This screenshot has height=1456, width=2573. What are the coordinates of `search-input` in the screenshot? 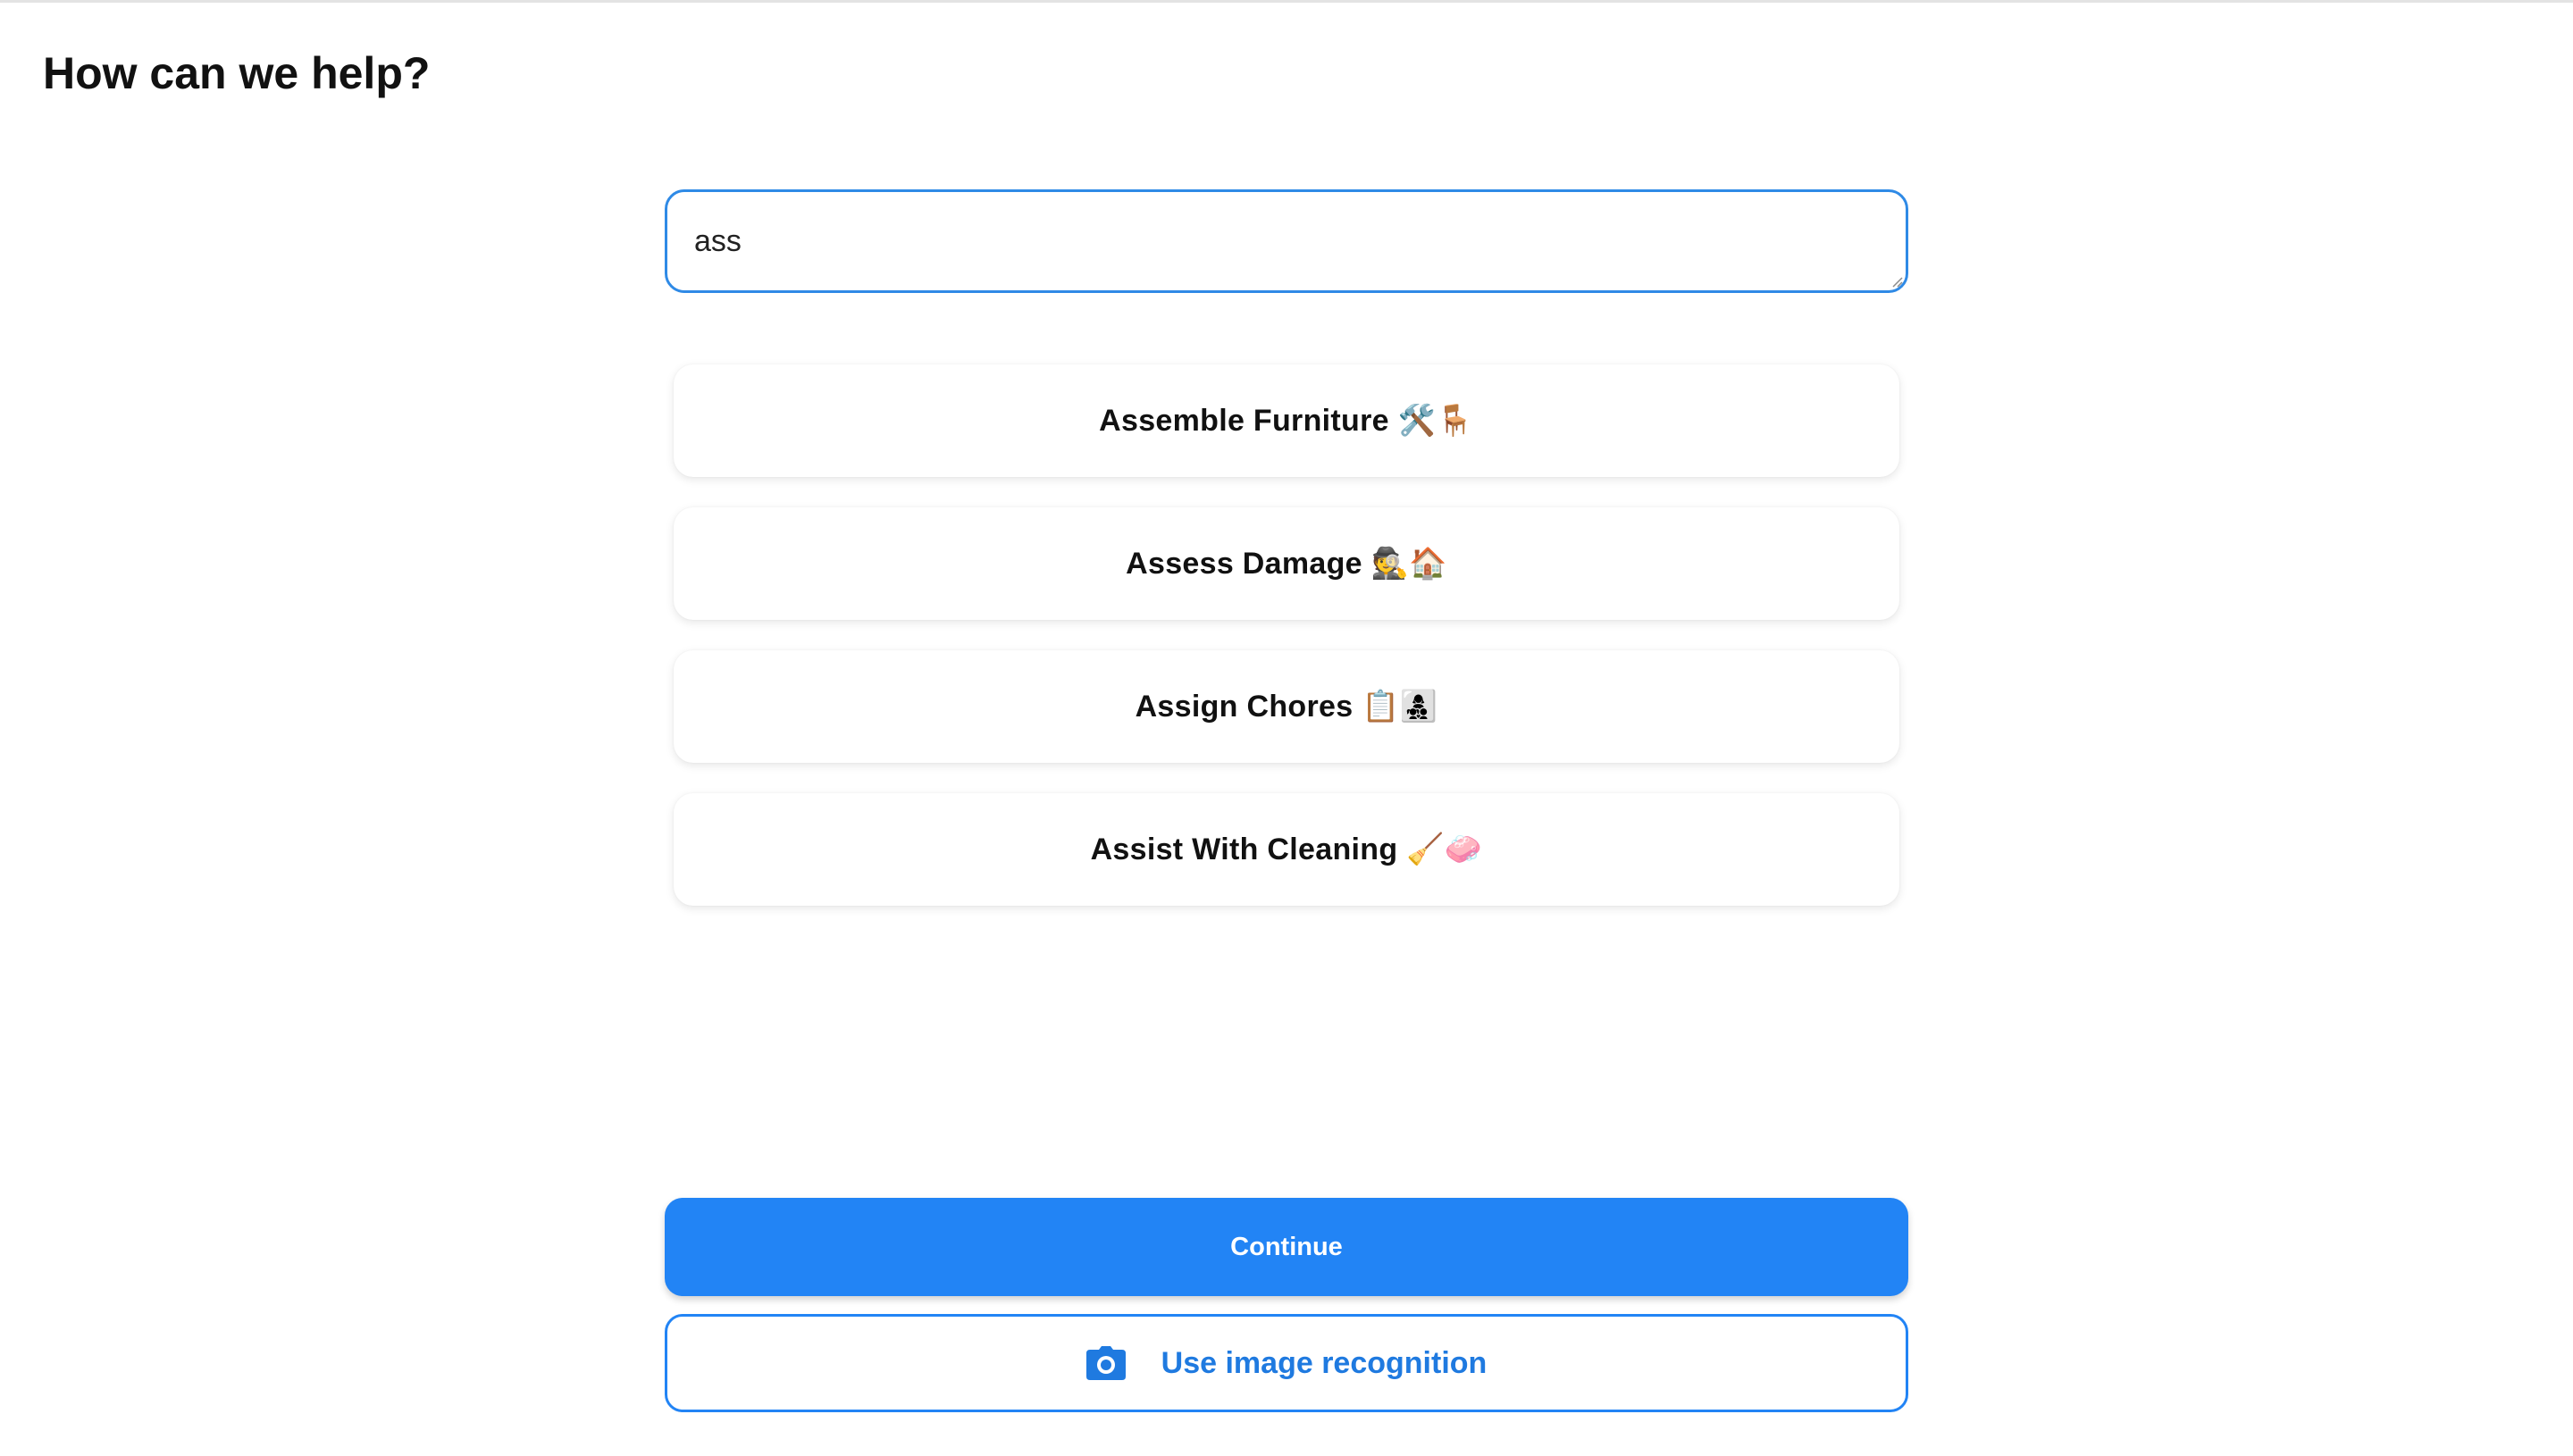 It's located at (1275, 241).